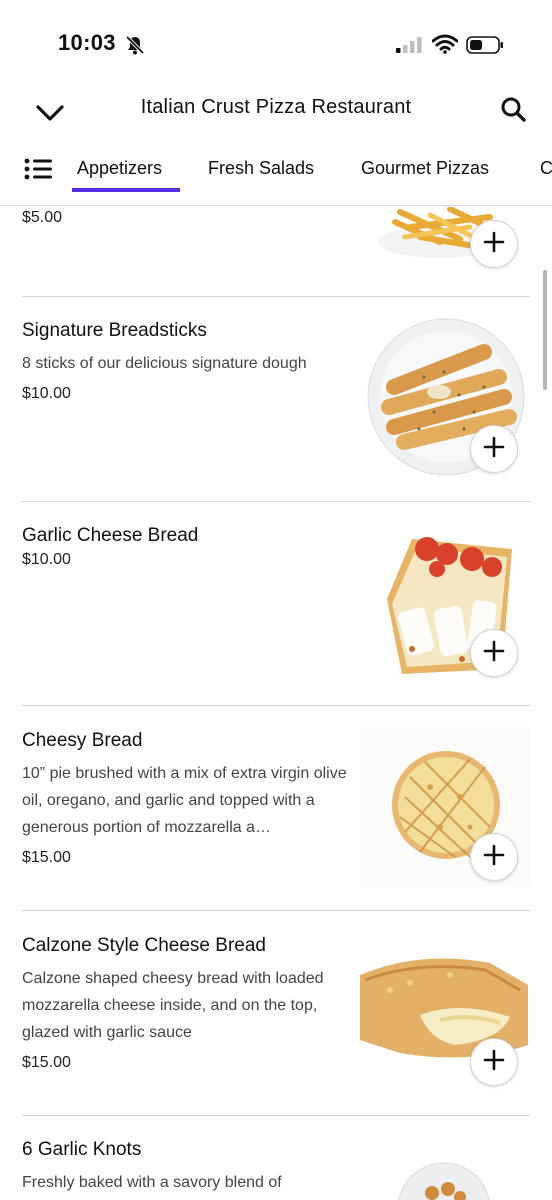 Image resolution: width=552 pixels, height=1200 pixels. I want to click on bell-slash-icon, so click(135, 47).